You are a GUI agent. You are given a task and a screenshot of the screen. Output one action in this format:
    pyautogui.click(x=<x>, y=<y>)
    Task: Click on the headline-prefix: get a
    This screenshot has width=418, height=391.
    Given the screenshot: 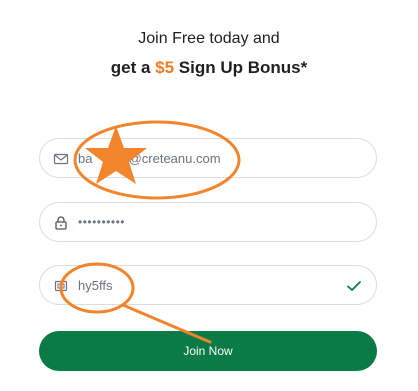 What is the action you would take?
    pyautogui.click(x=133, y=67)
    